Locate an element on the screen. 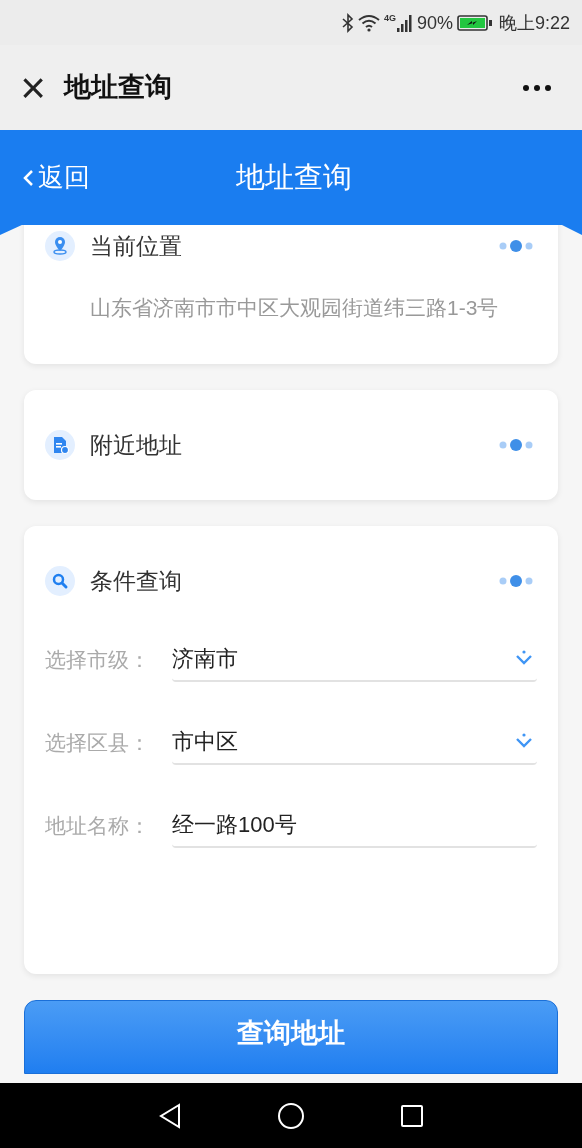  location-pin-icon is located at coordinates (60, 246).